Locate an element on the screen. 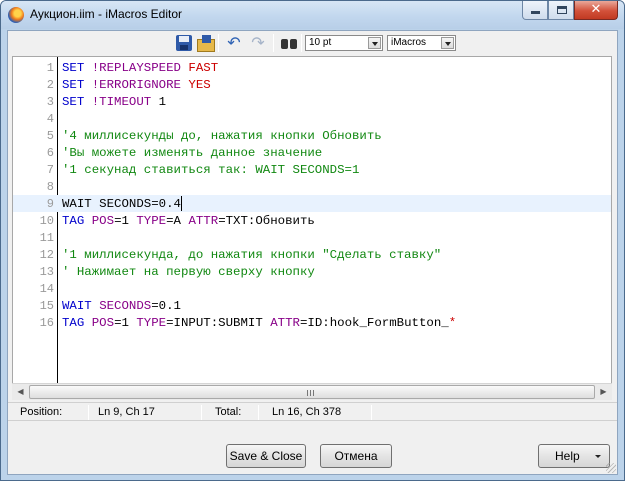 This screenshot has height=481, width=625. code-token: SECONDS is located at coordinates (125, 306).